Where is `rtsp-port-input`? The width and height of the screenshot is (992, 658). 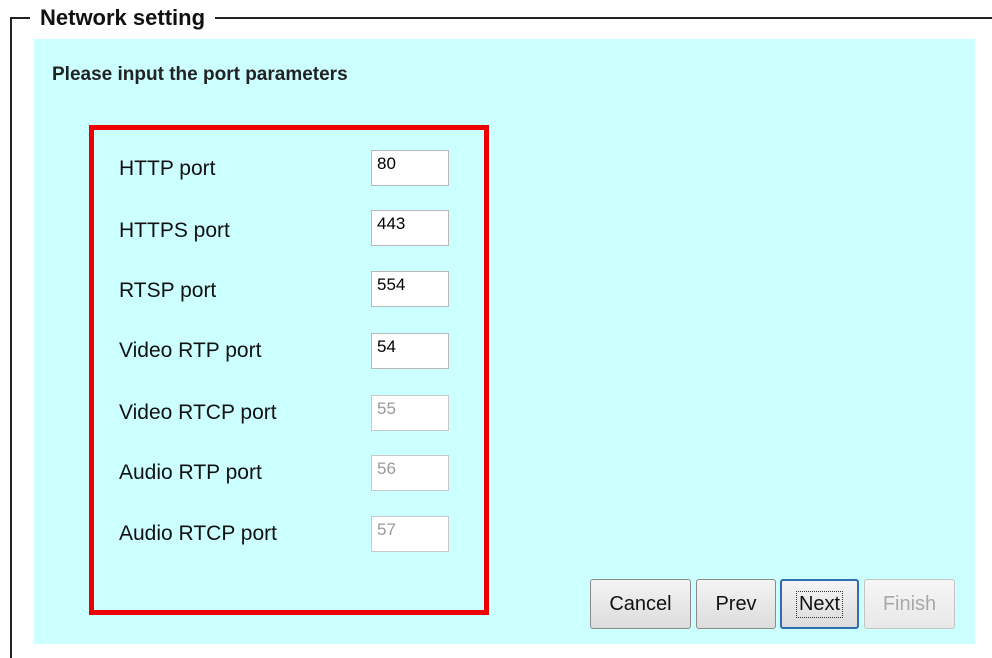 rtsp-port-input is located at coordinates (410, 289).